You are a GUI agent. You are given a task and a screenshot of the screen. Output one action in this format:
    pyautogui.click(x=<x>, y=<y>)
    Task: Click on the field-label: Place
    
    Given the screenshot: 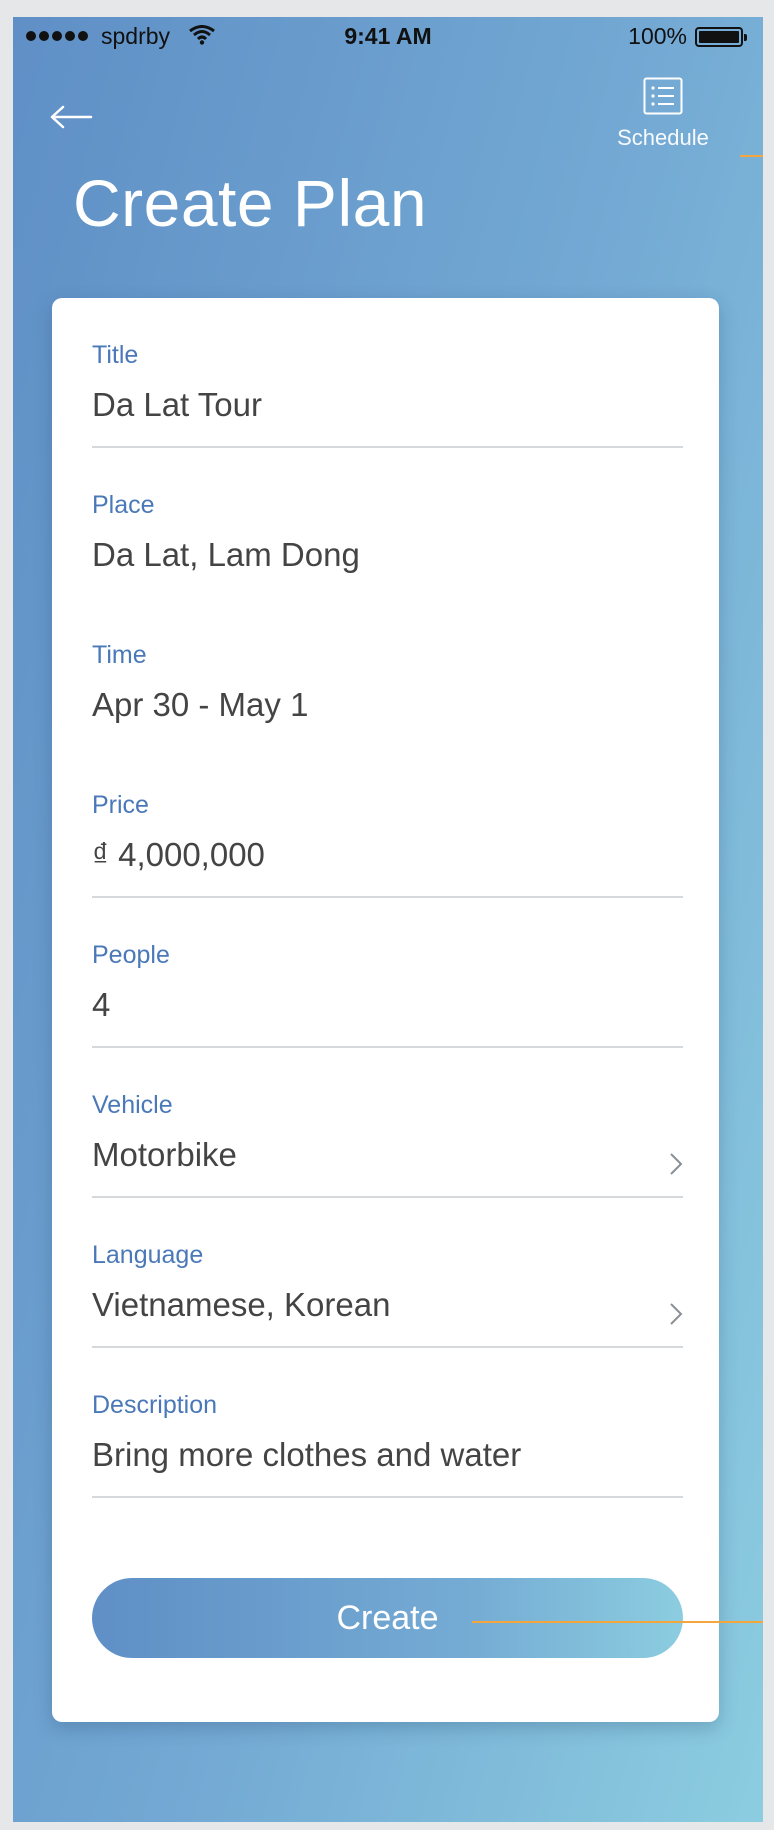 What is the action you would take?
    pyautogui.click(x=123, y=505)
    